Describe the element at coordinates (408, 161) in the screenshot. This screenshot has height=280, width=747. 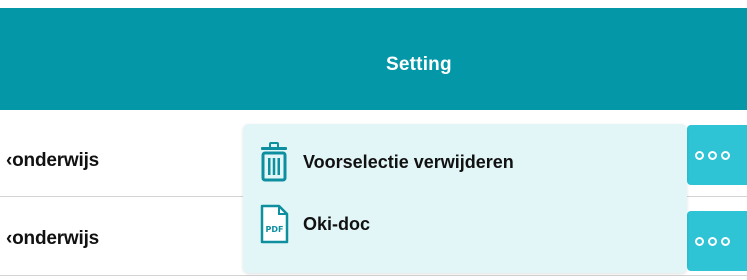
I see `menu-item-label: Voorselectie verwijderen` at that location.